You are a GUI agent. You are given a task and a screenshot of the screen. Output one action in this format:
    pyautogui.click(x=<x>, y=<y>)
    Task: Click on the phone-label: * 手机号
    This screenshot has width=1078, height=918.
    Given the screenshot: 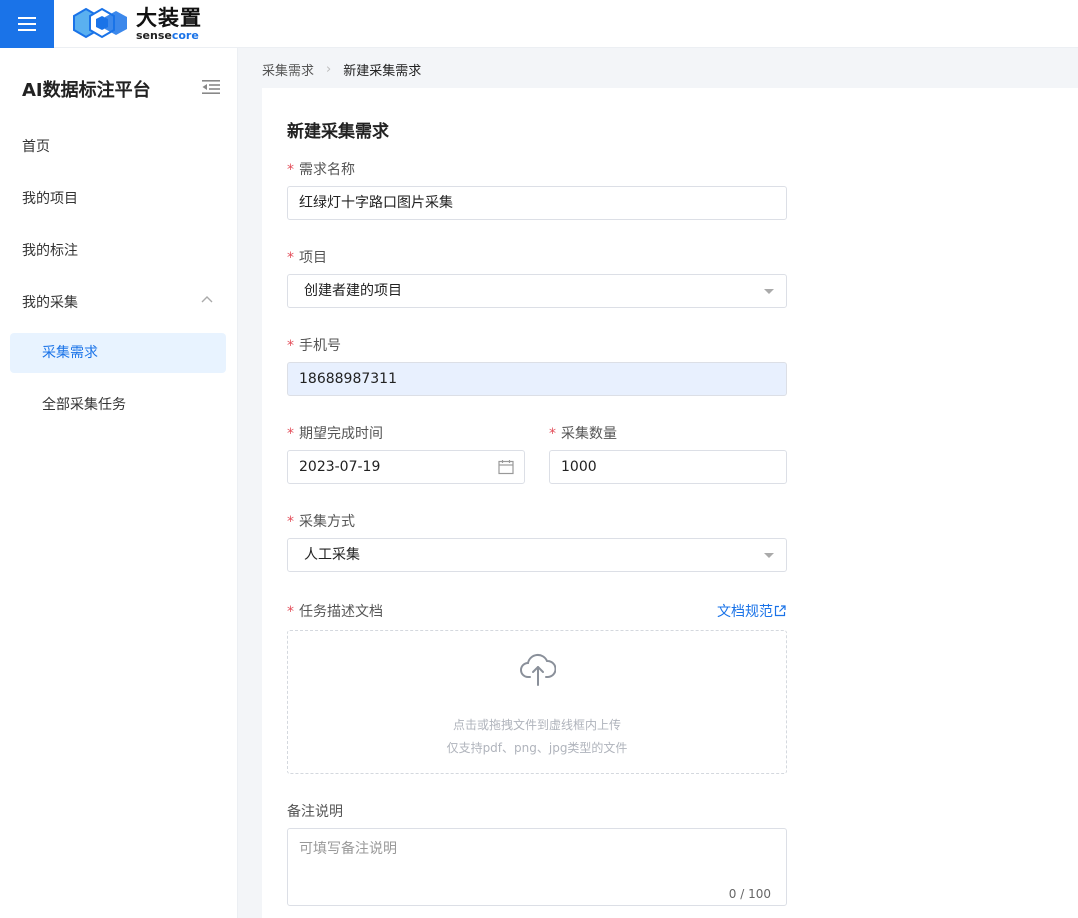 What is the action you would take?
    pyautogui.click(x=314, y=345)
    